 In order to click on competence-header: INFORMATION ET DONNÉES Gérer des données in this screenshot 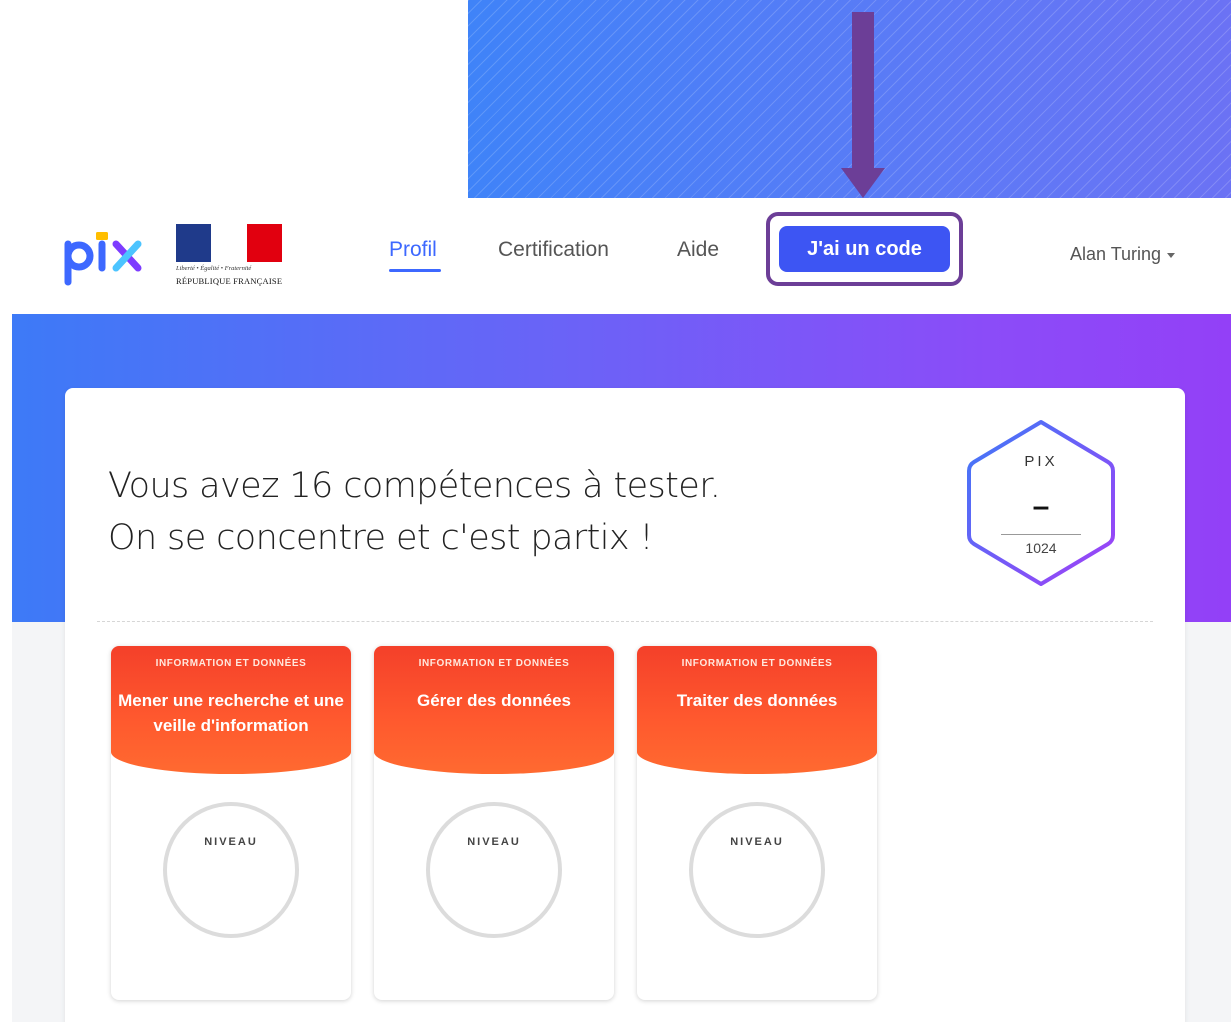, I will do `click(494, 710)`.